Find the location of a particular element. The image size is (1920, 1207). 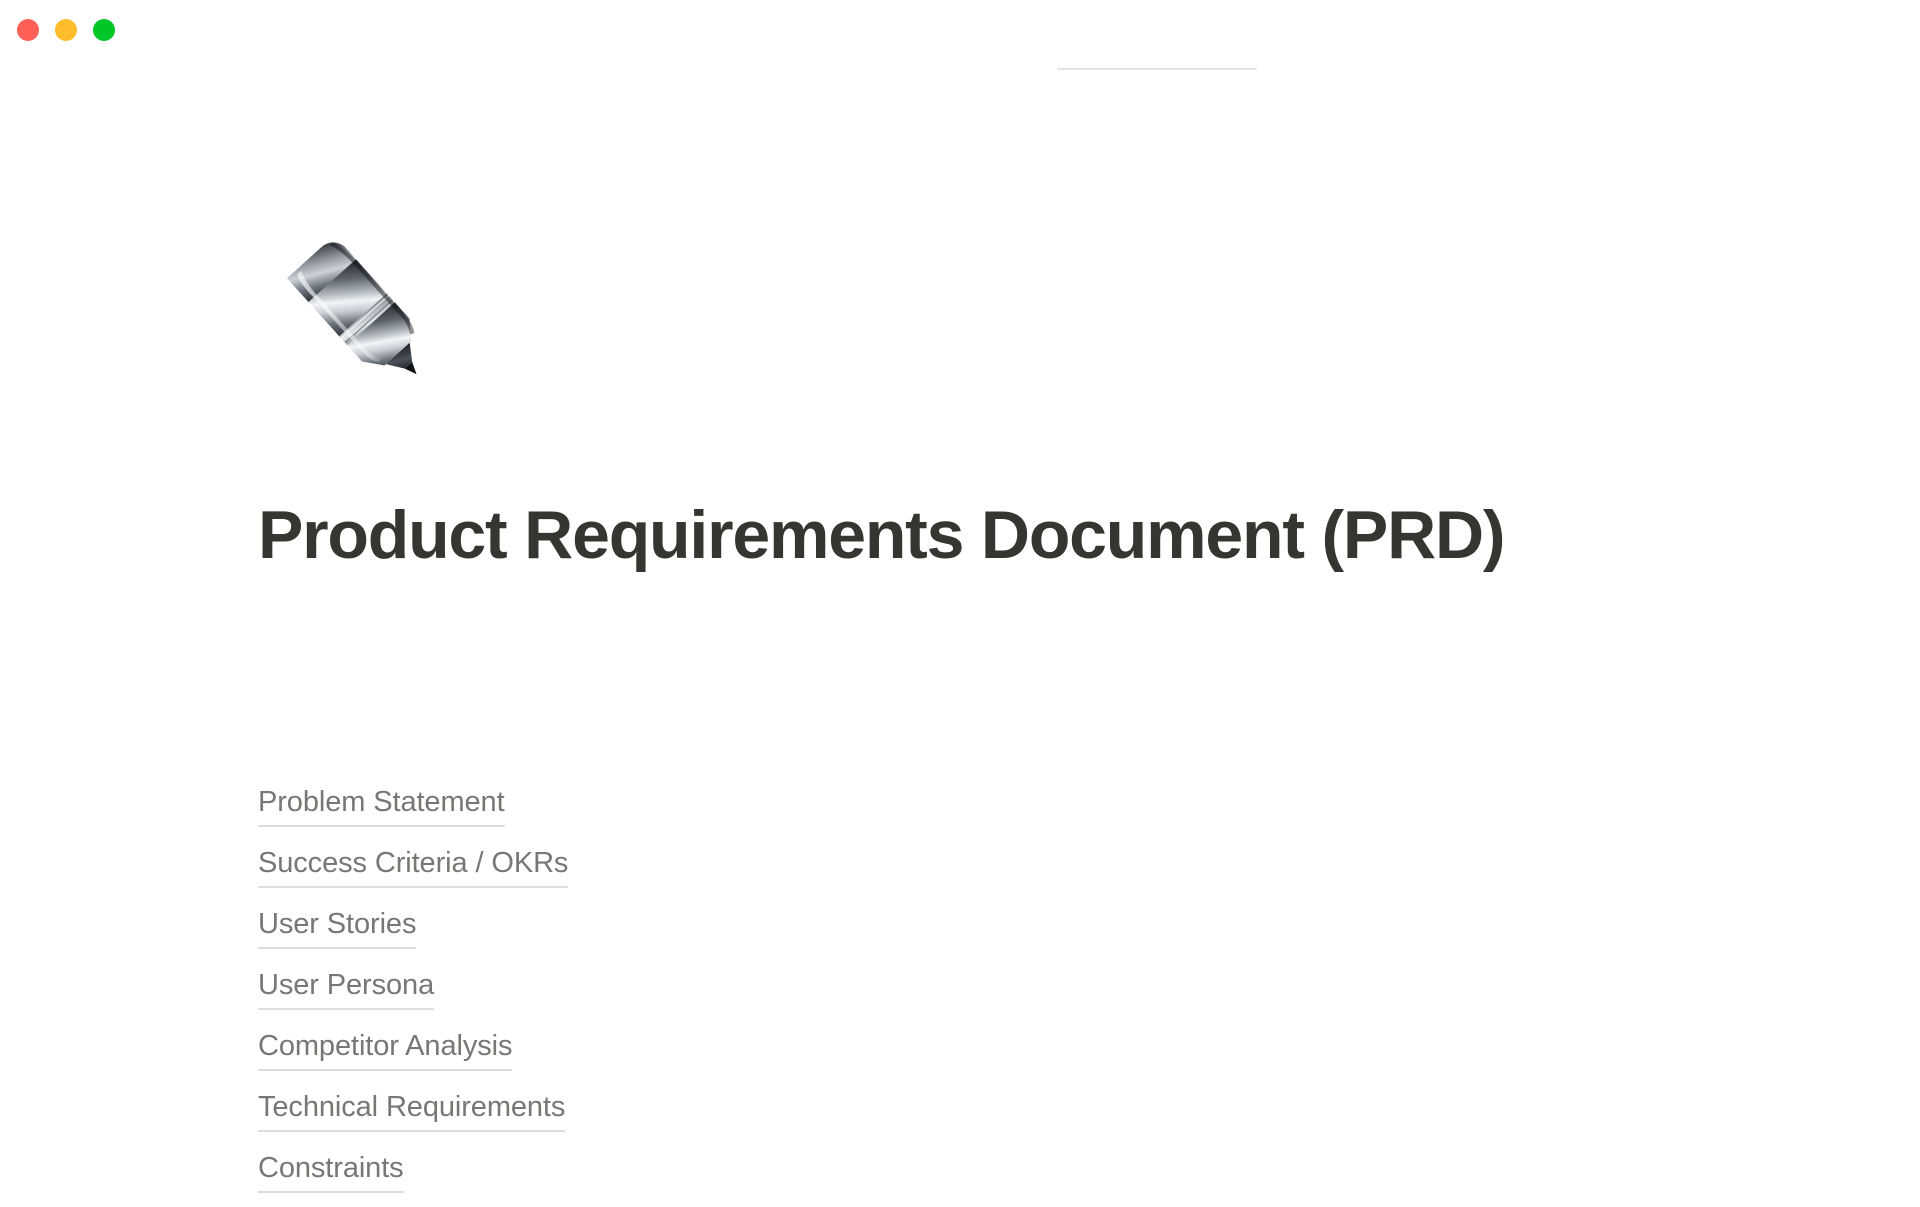

toc-item: Competitor Analysis is located at coordinates (758, 1054).